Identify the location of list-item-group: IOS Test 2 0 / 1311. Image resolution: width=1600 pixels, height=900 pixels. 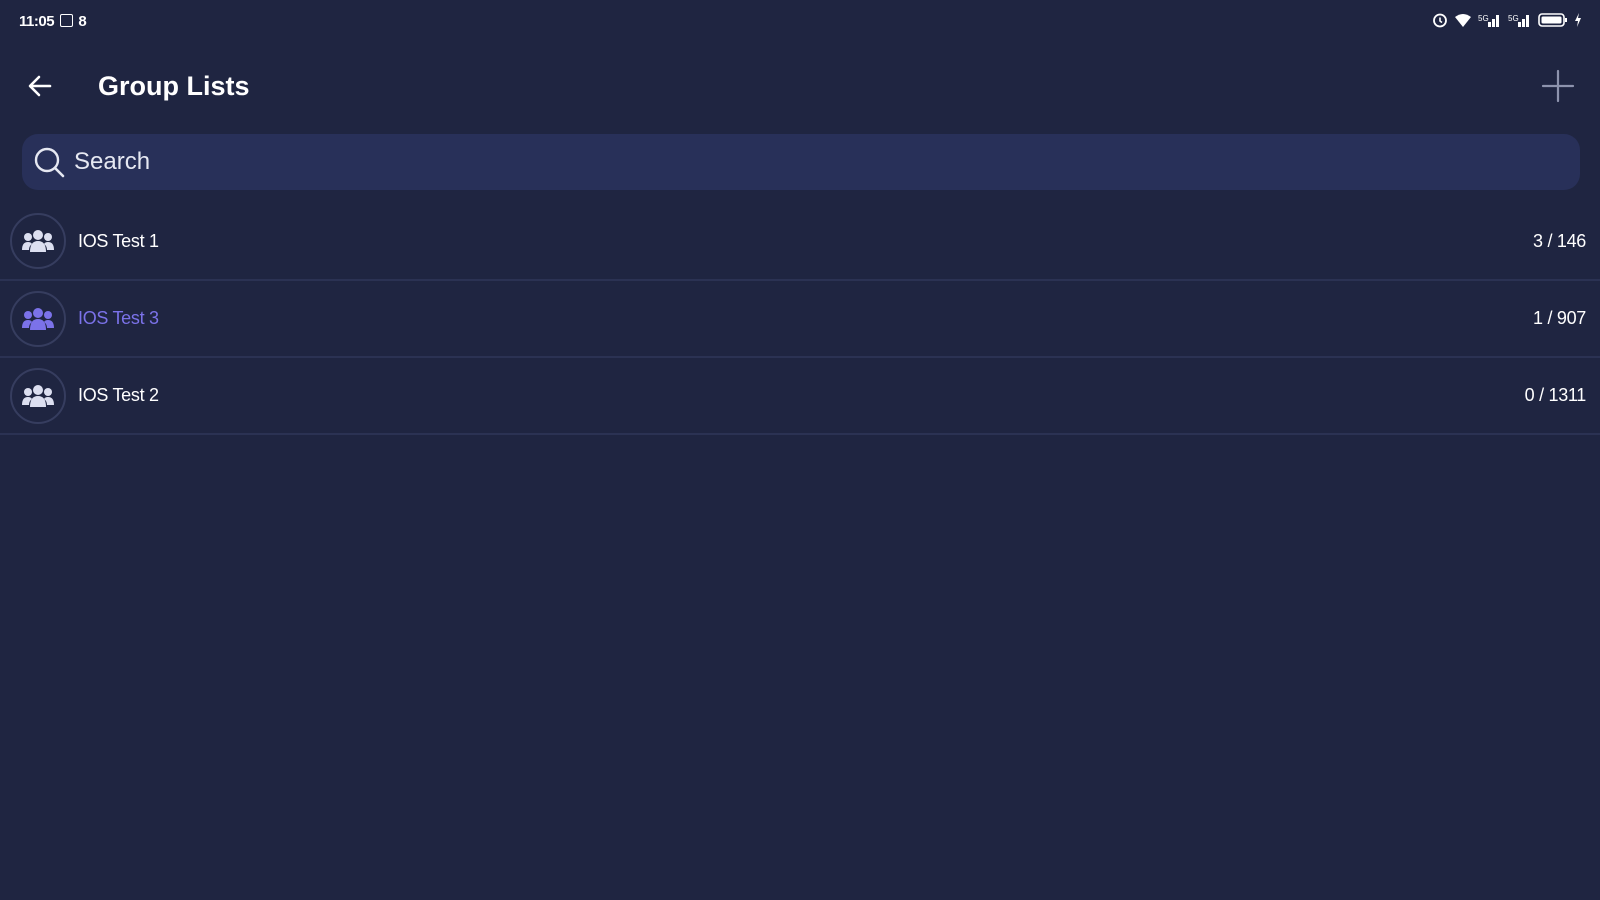
(800, 396).